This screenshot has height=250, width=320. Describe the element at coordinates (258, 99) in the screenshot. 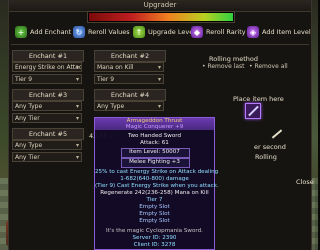

I see `place-item-label: Place item here` at that location.